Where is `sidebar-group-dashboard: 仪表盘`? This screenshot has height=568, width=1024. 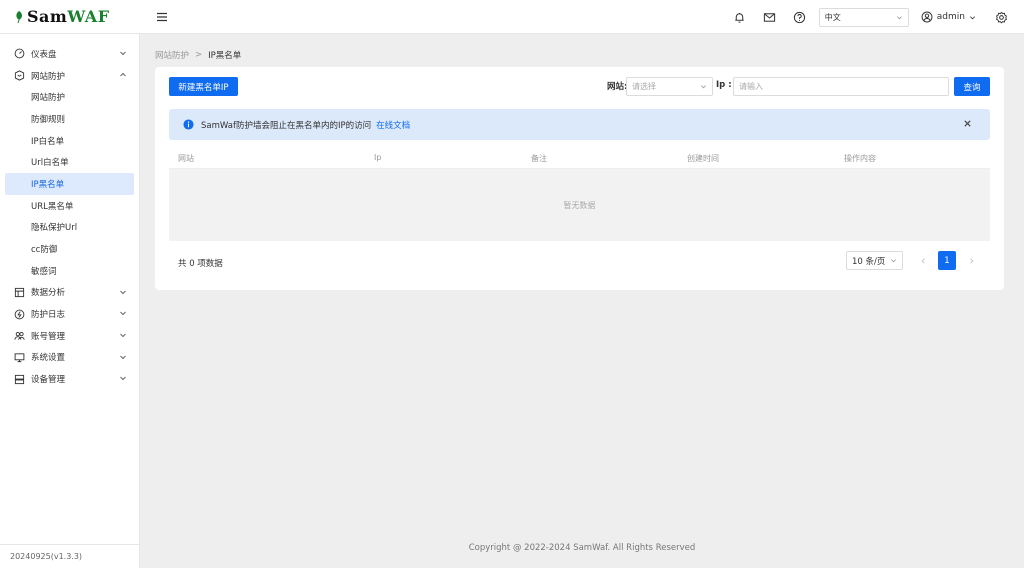
sidebar-group-dashboard: 仪表盘 is located at coordinates (69, 54).